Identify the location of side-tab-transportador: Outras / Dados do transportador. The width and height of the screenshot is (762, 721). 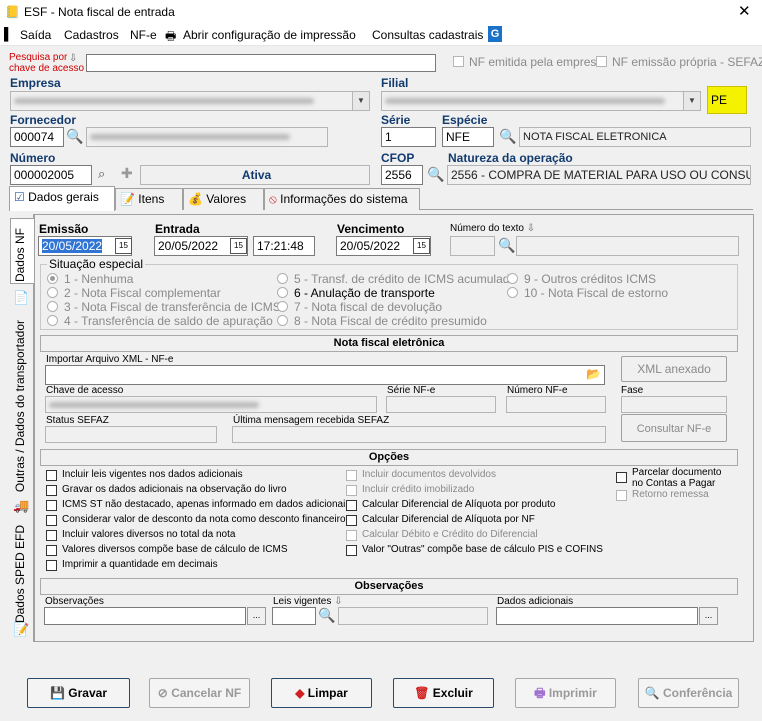
(20, 406).